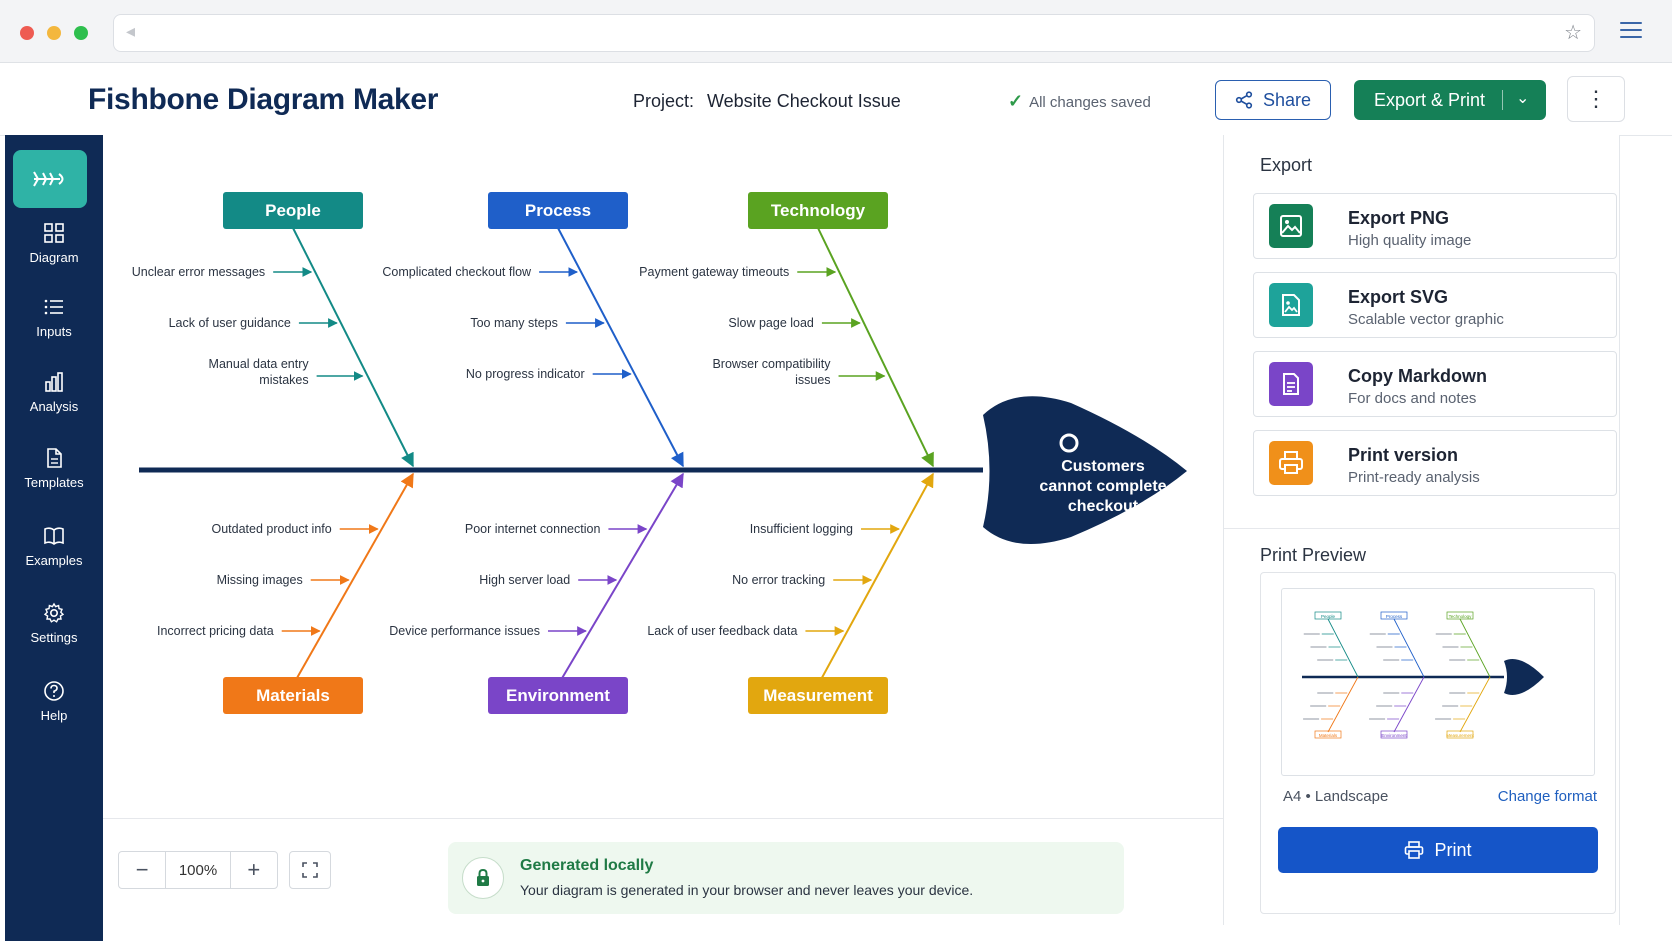 This screenshot has height=941, width=1672. Describe the element at coordinates (1430, 99) in the screenshot. I see `export-print-label: Export & Print` at that location.